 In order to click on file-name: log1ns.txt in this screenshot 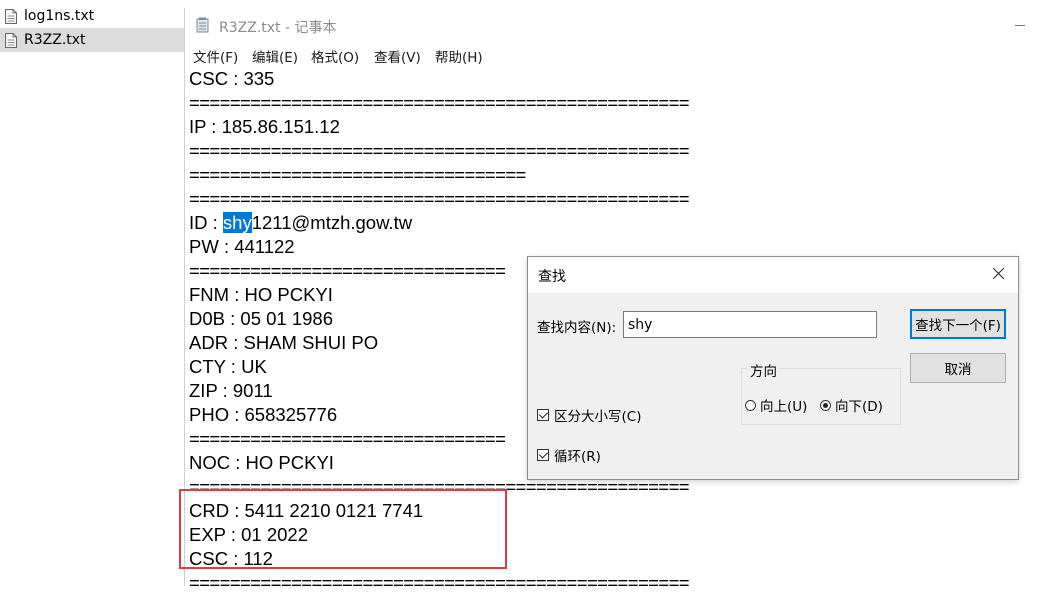, I will do `click(59, 16)`.